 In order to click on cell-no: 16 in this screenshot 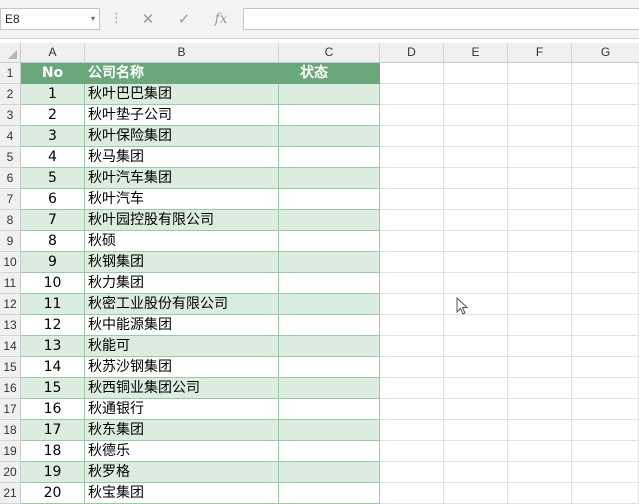, I will do `click(53, 409)`.